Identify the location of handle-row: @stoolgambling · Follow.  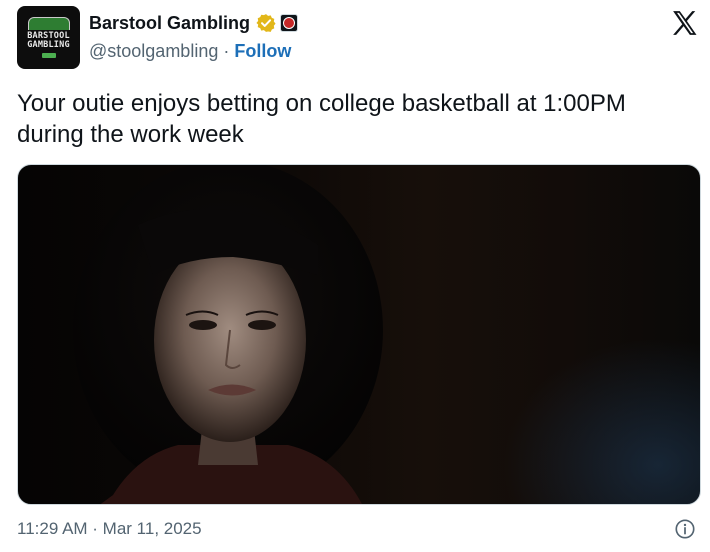
(190, 51).